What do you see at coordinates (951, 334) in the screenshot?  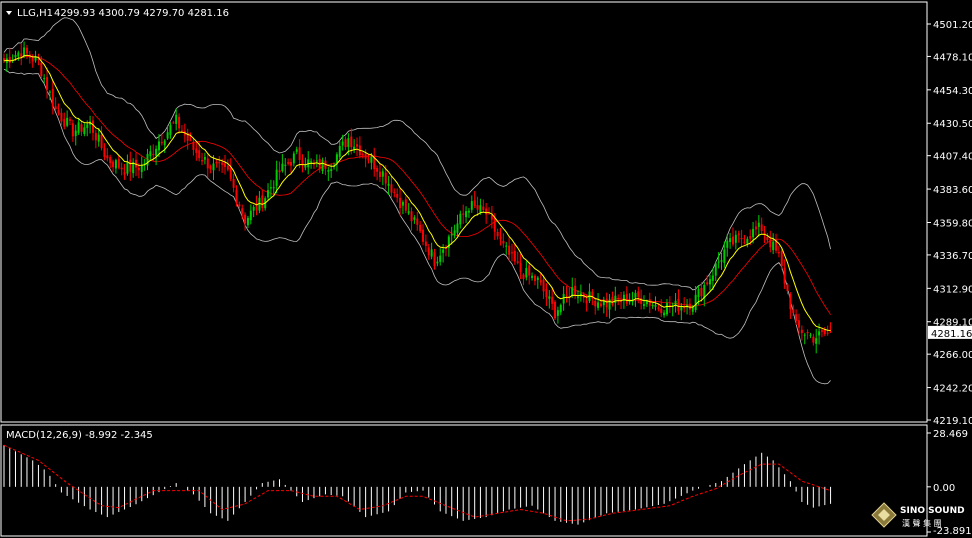 I see `current-price-label: 4281.16` at bounding box center [951, 334].